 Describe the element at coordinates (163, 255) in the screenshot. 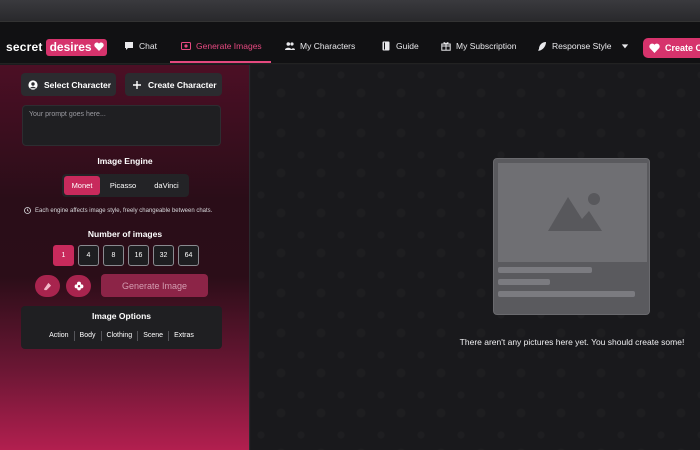

I see `count-option-32: 32` at that location.